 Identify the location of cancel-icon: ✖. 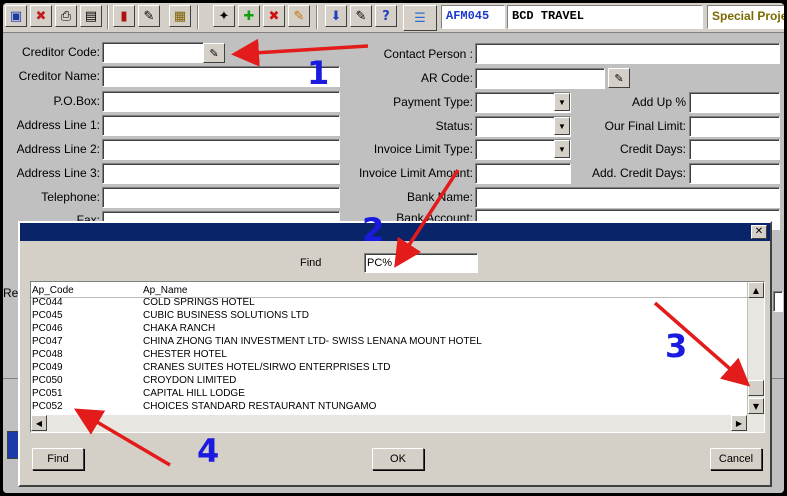
(274, 16).